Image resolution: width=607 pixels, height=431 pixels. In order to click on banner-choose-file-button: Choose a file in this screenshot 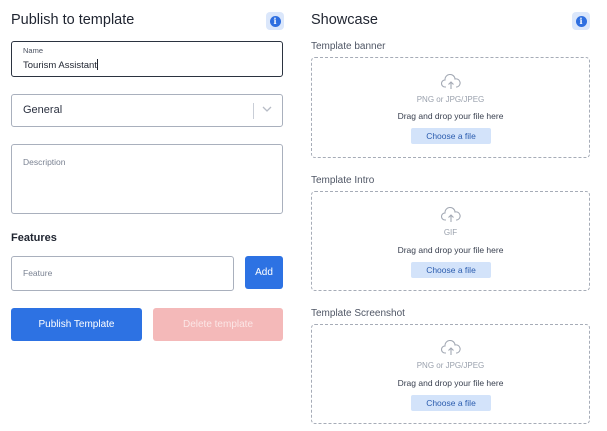, I will do `click(451, 136)`.